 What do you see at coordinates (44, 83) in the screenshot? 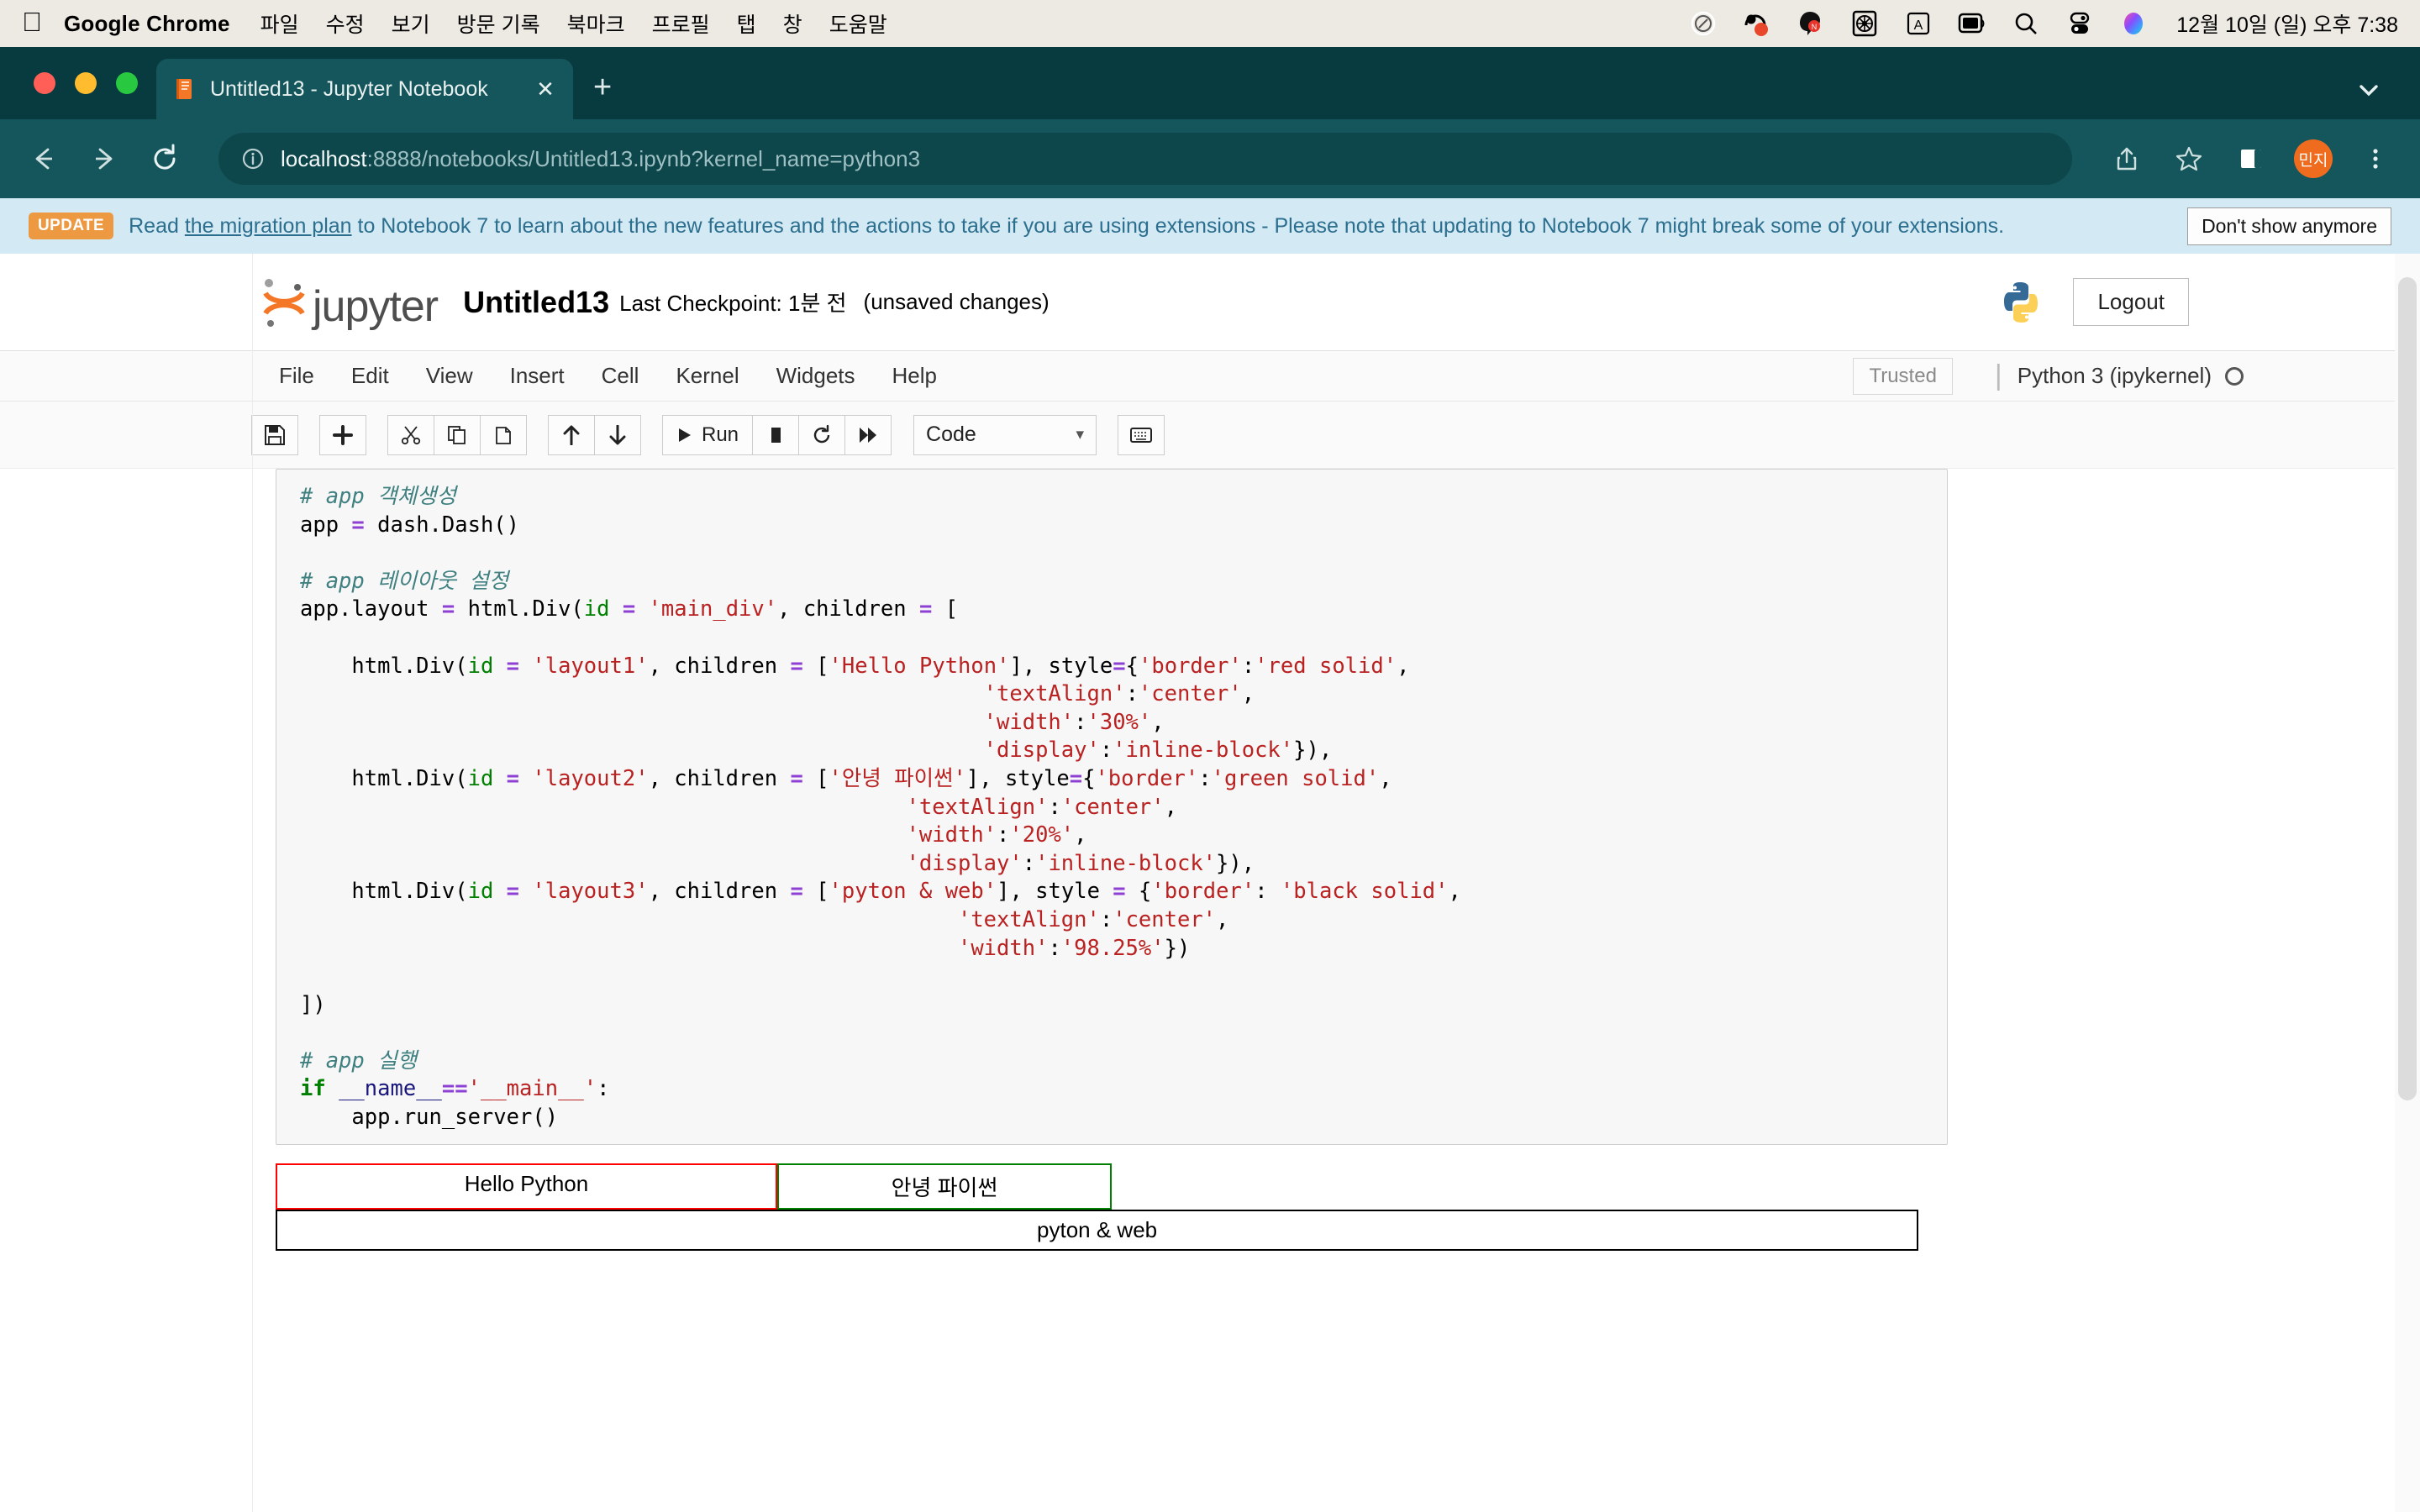
I see `close-window-button` at bounding box center [44, 83].